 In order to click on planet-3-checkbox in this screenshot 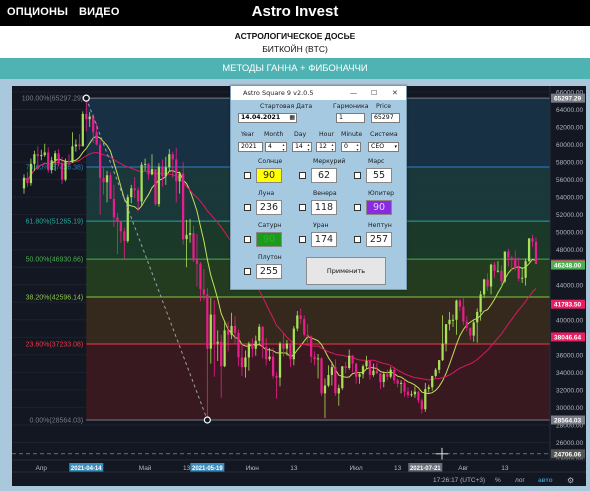, I will do `click(247, 207)`.